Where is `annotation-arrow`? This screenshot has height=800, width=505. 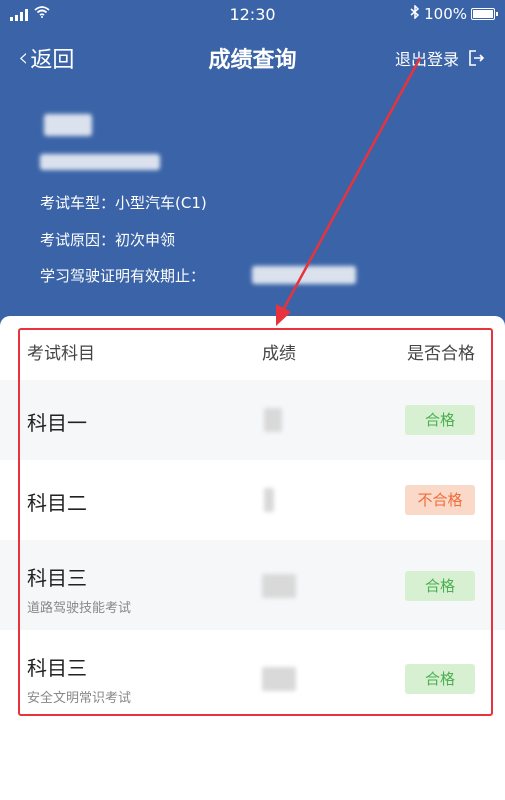 annotation-arrow is located at coordinates (349, 191).